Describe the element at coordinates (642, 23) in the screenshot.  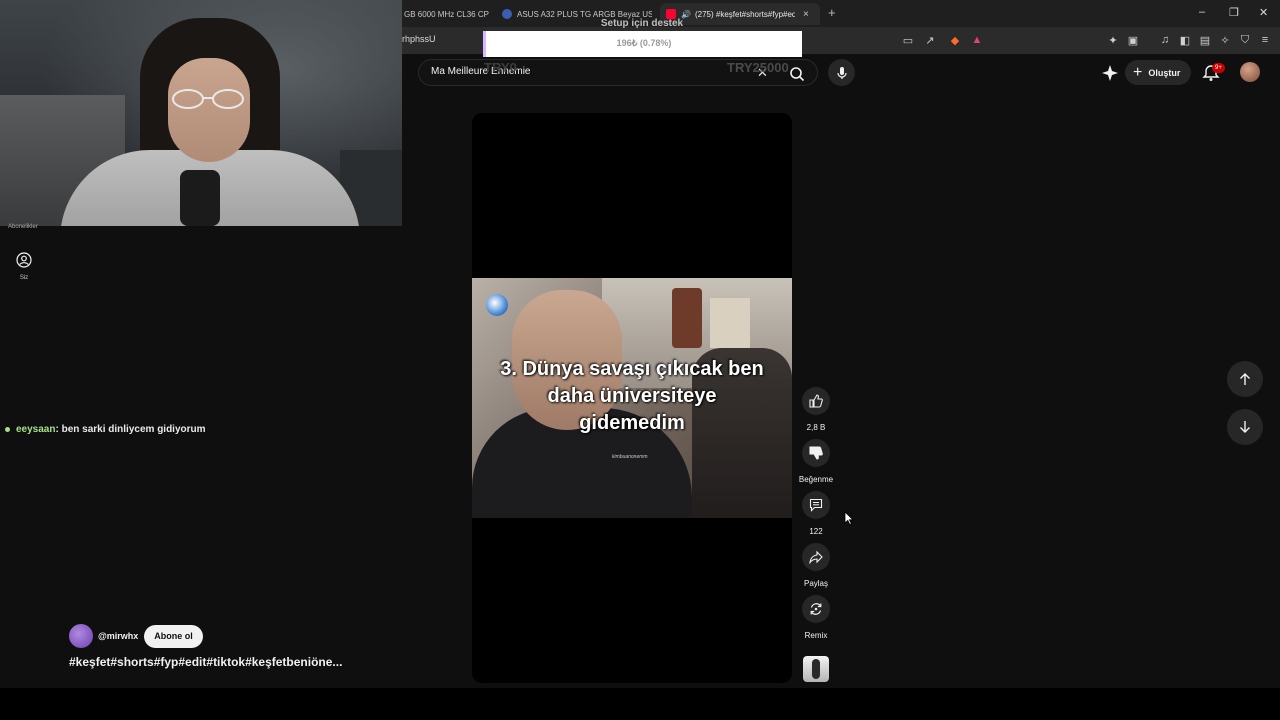
I see `donation-title: Setup için destek` at that location.